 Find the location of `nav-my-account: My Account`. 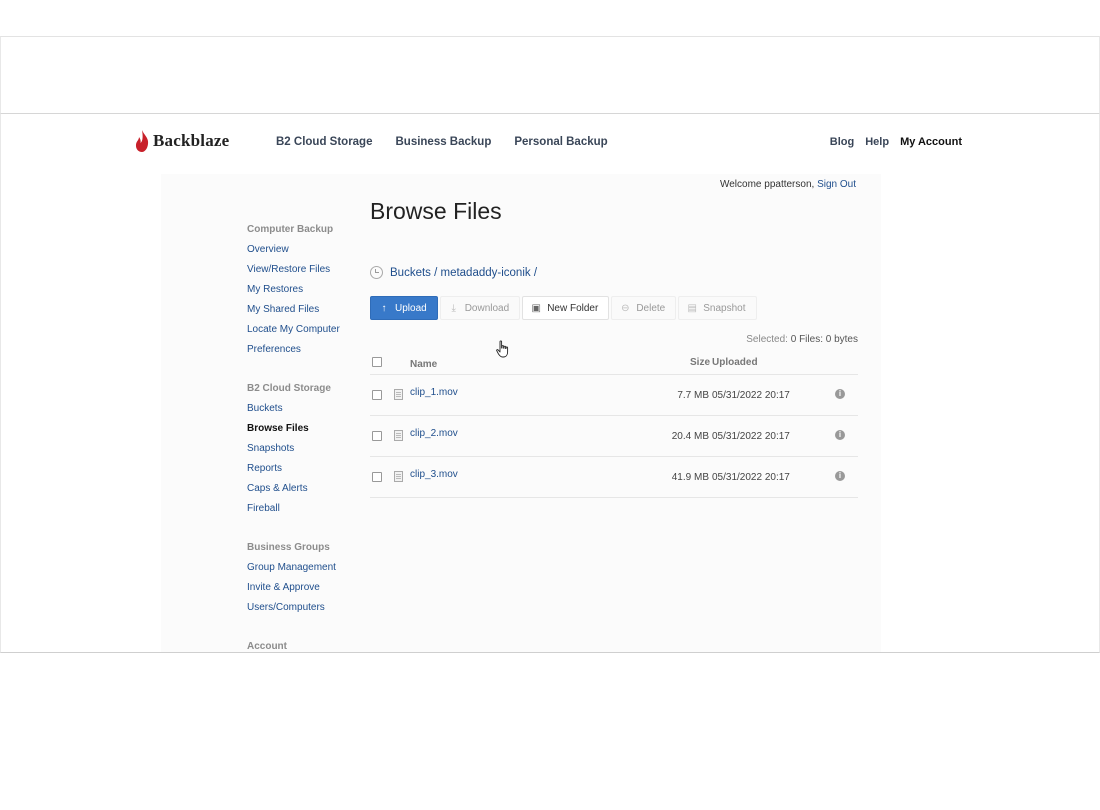

nav-my-account: My Account is located at coordinates (931, 142).